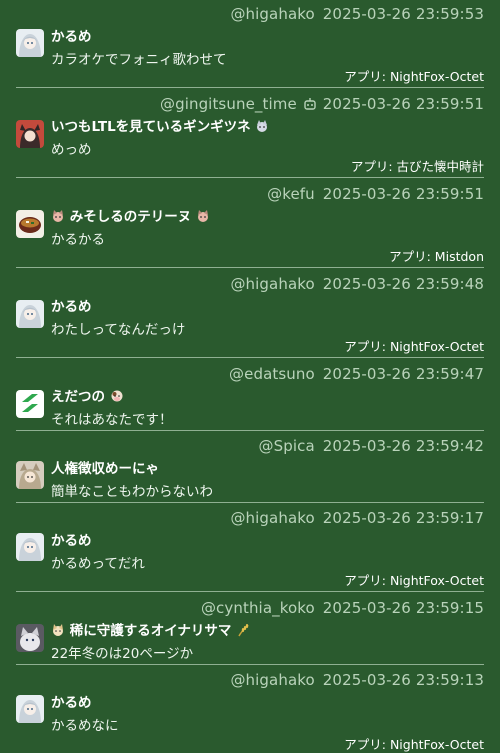  I want to click on post-meta: @higahako 2025-03-26 23:59:53, so click(357, 14).